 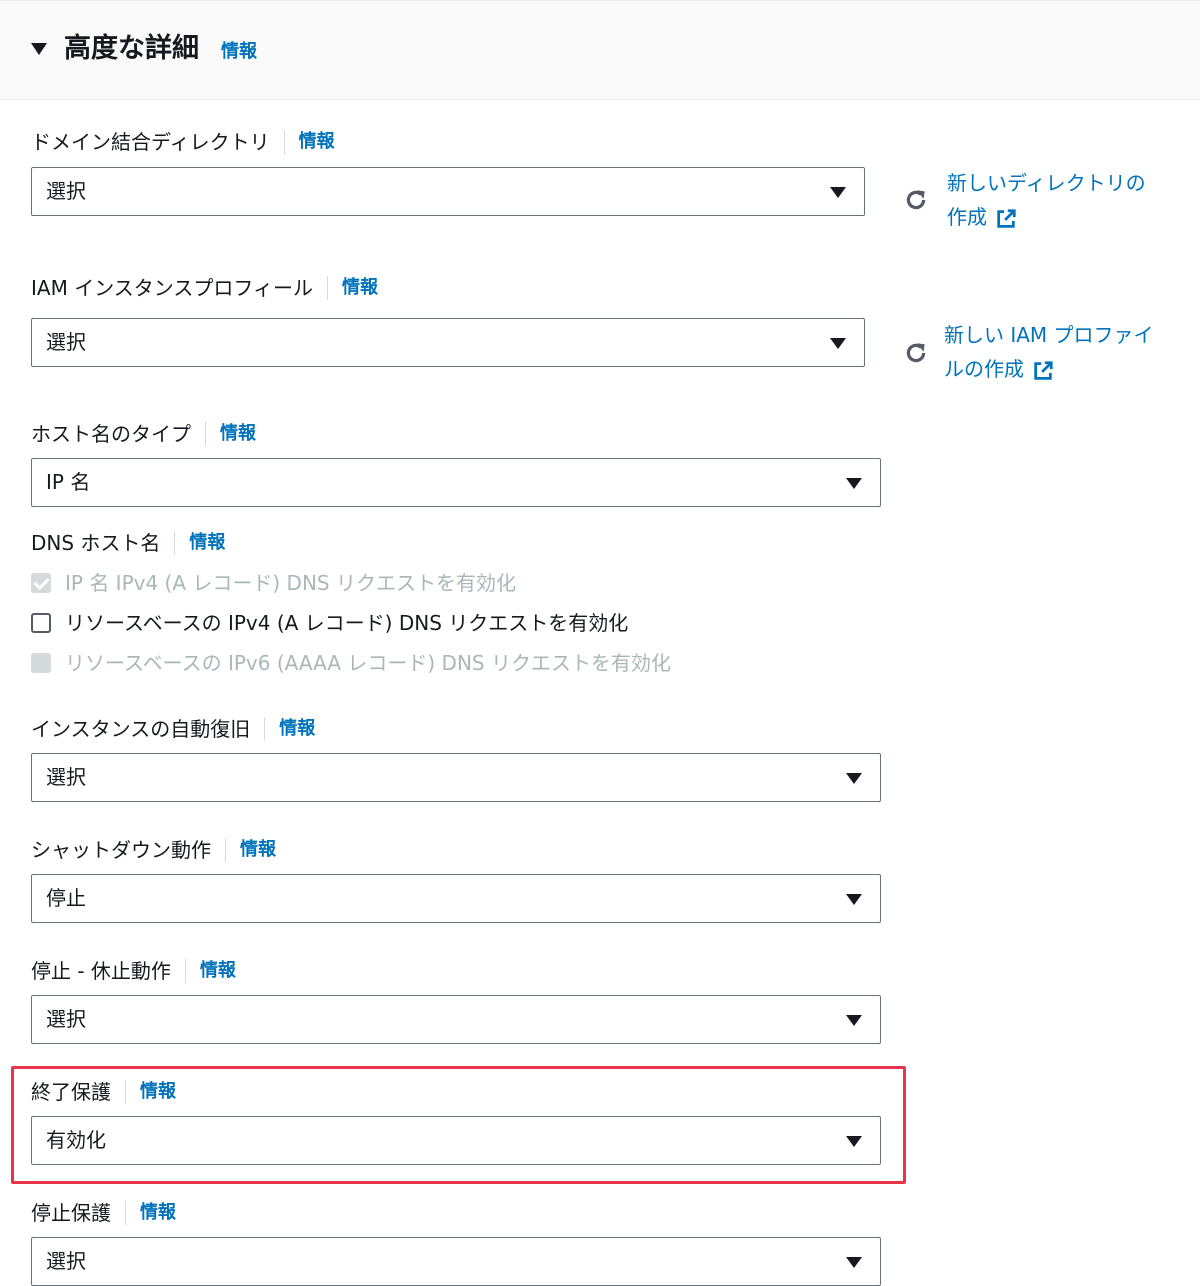 What do you see at coordinates (1049, 335) in the screenshot?
I see `link-line: 新しい IAM プロファイ` at bounding box center [1049, 335].